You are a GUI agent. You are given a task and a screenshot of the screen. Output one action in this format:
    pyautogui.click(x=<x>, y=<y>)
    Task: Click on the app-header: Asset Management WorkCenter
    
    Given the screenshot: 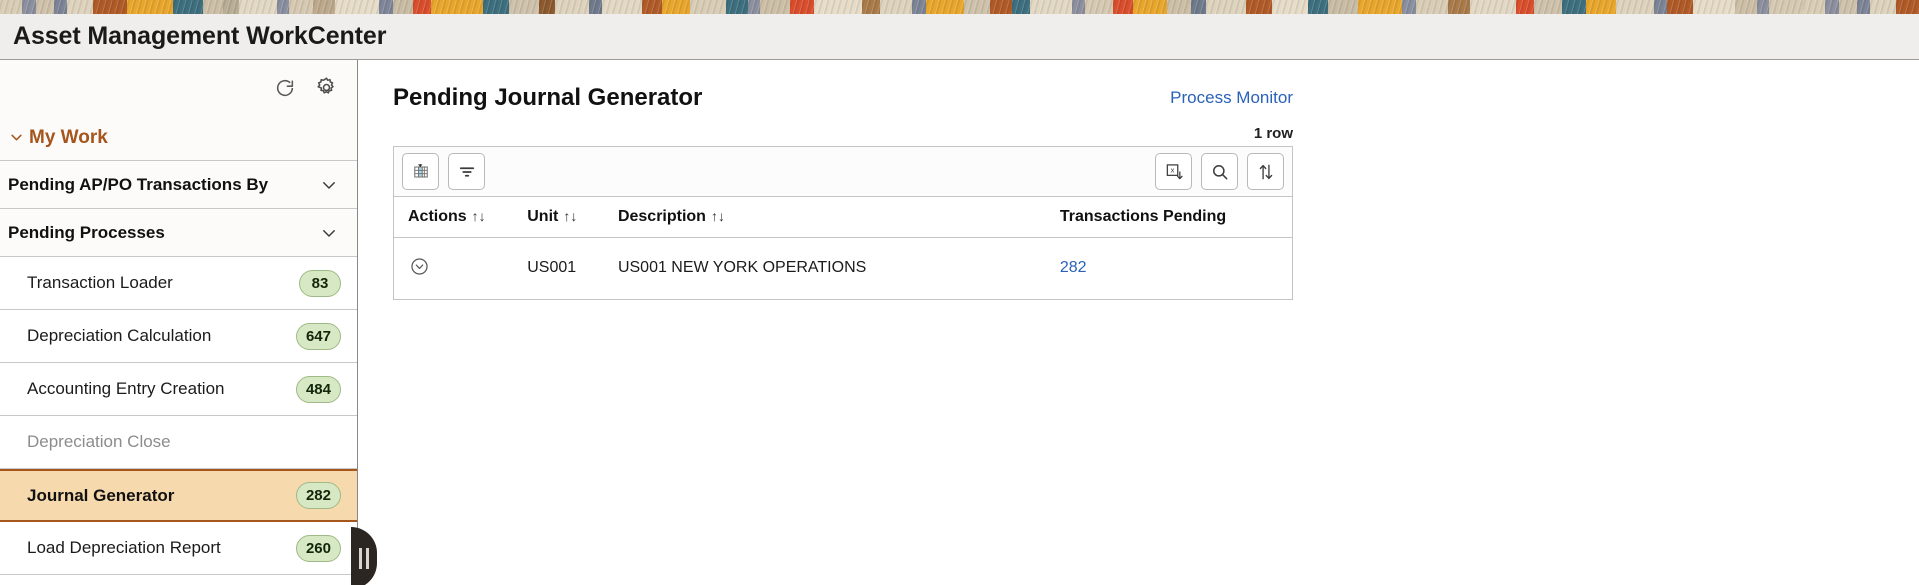 What is the action you would take?
    pyautogui.click(x=959, y=37)
    